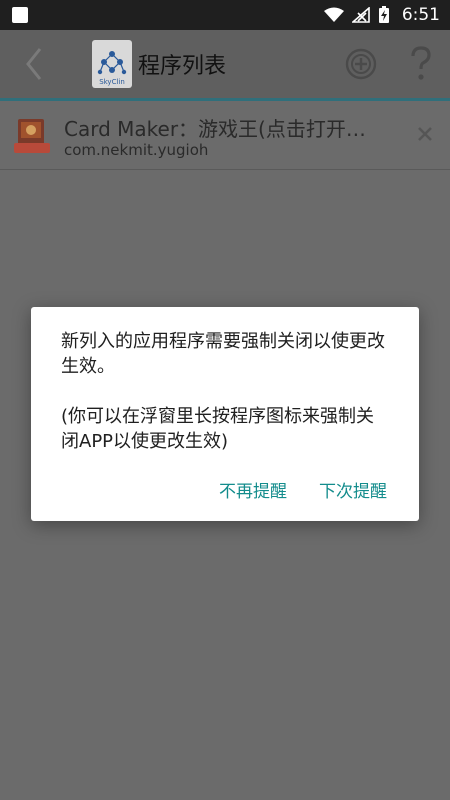 Image resolution: width=450 pixels, height=800 pixels. Describe the element at coordinates (32, 136) in the screenshot. I see `card-maker-app-icon` at that location.